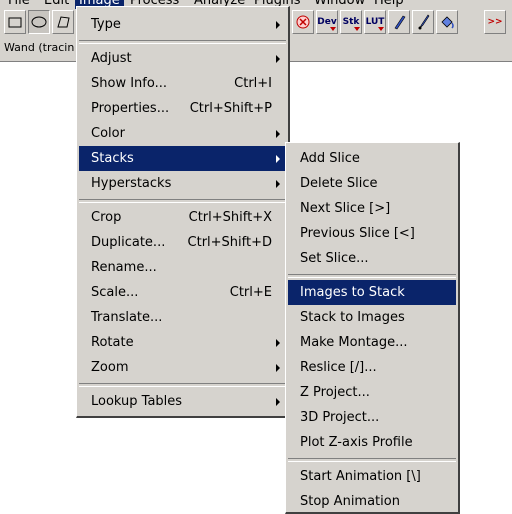 Image resolution: width=512 pixels, height=514 pixels. I want to click on stk-tool-icon: Stk, so click(351, 22).